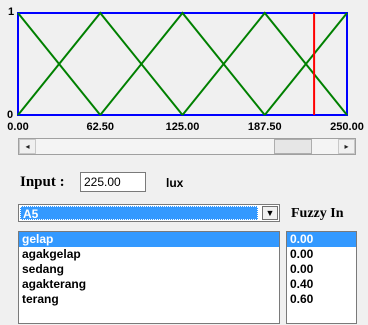 The height and width of the screenshot is (325, 368). What do you see at coordinates (321, 284) in the screenshot?
I see `fuzzy-value-item: 0.40` at bounding box center [321, 284].